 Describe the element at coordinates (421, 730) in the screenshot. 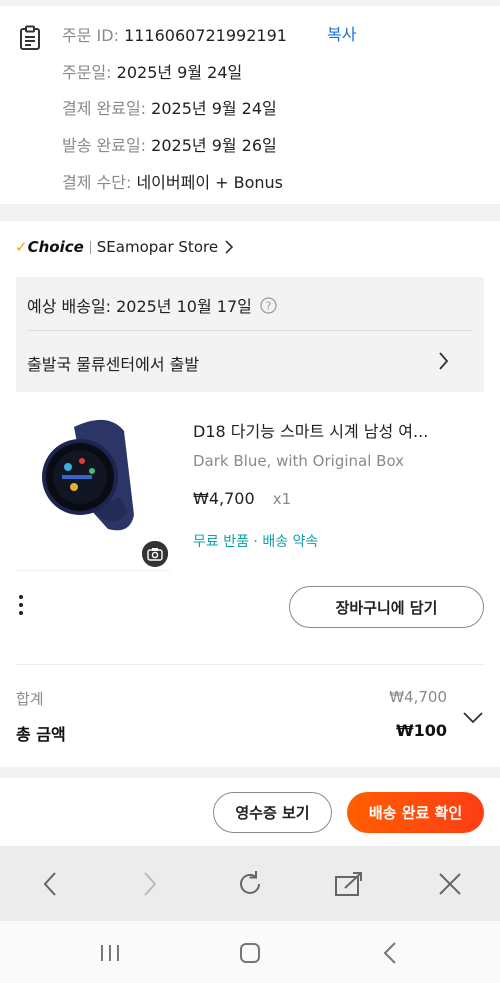

I see `total-value: ₩100` at that location.